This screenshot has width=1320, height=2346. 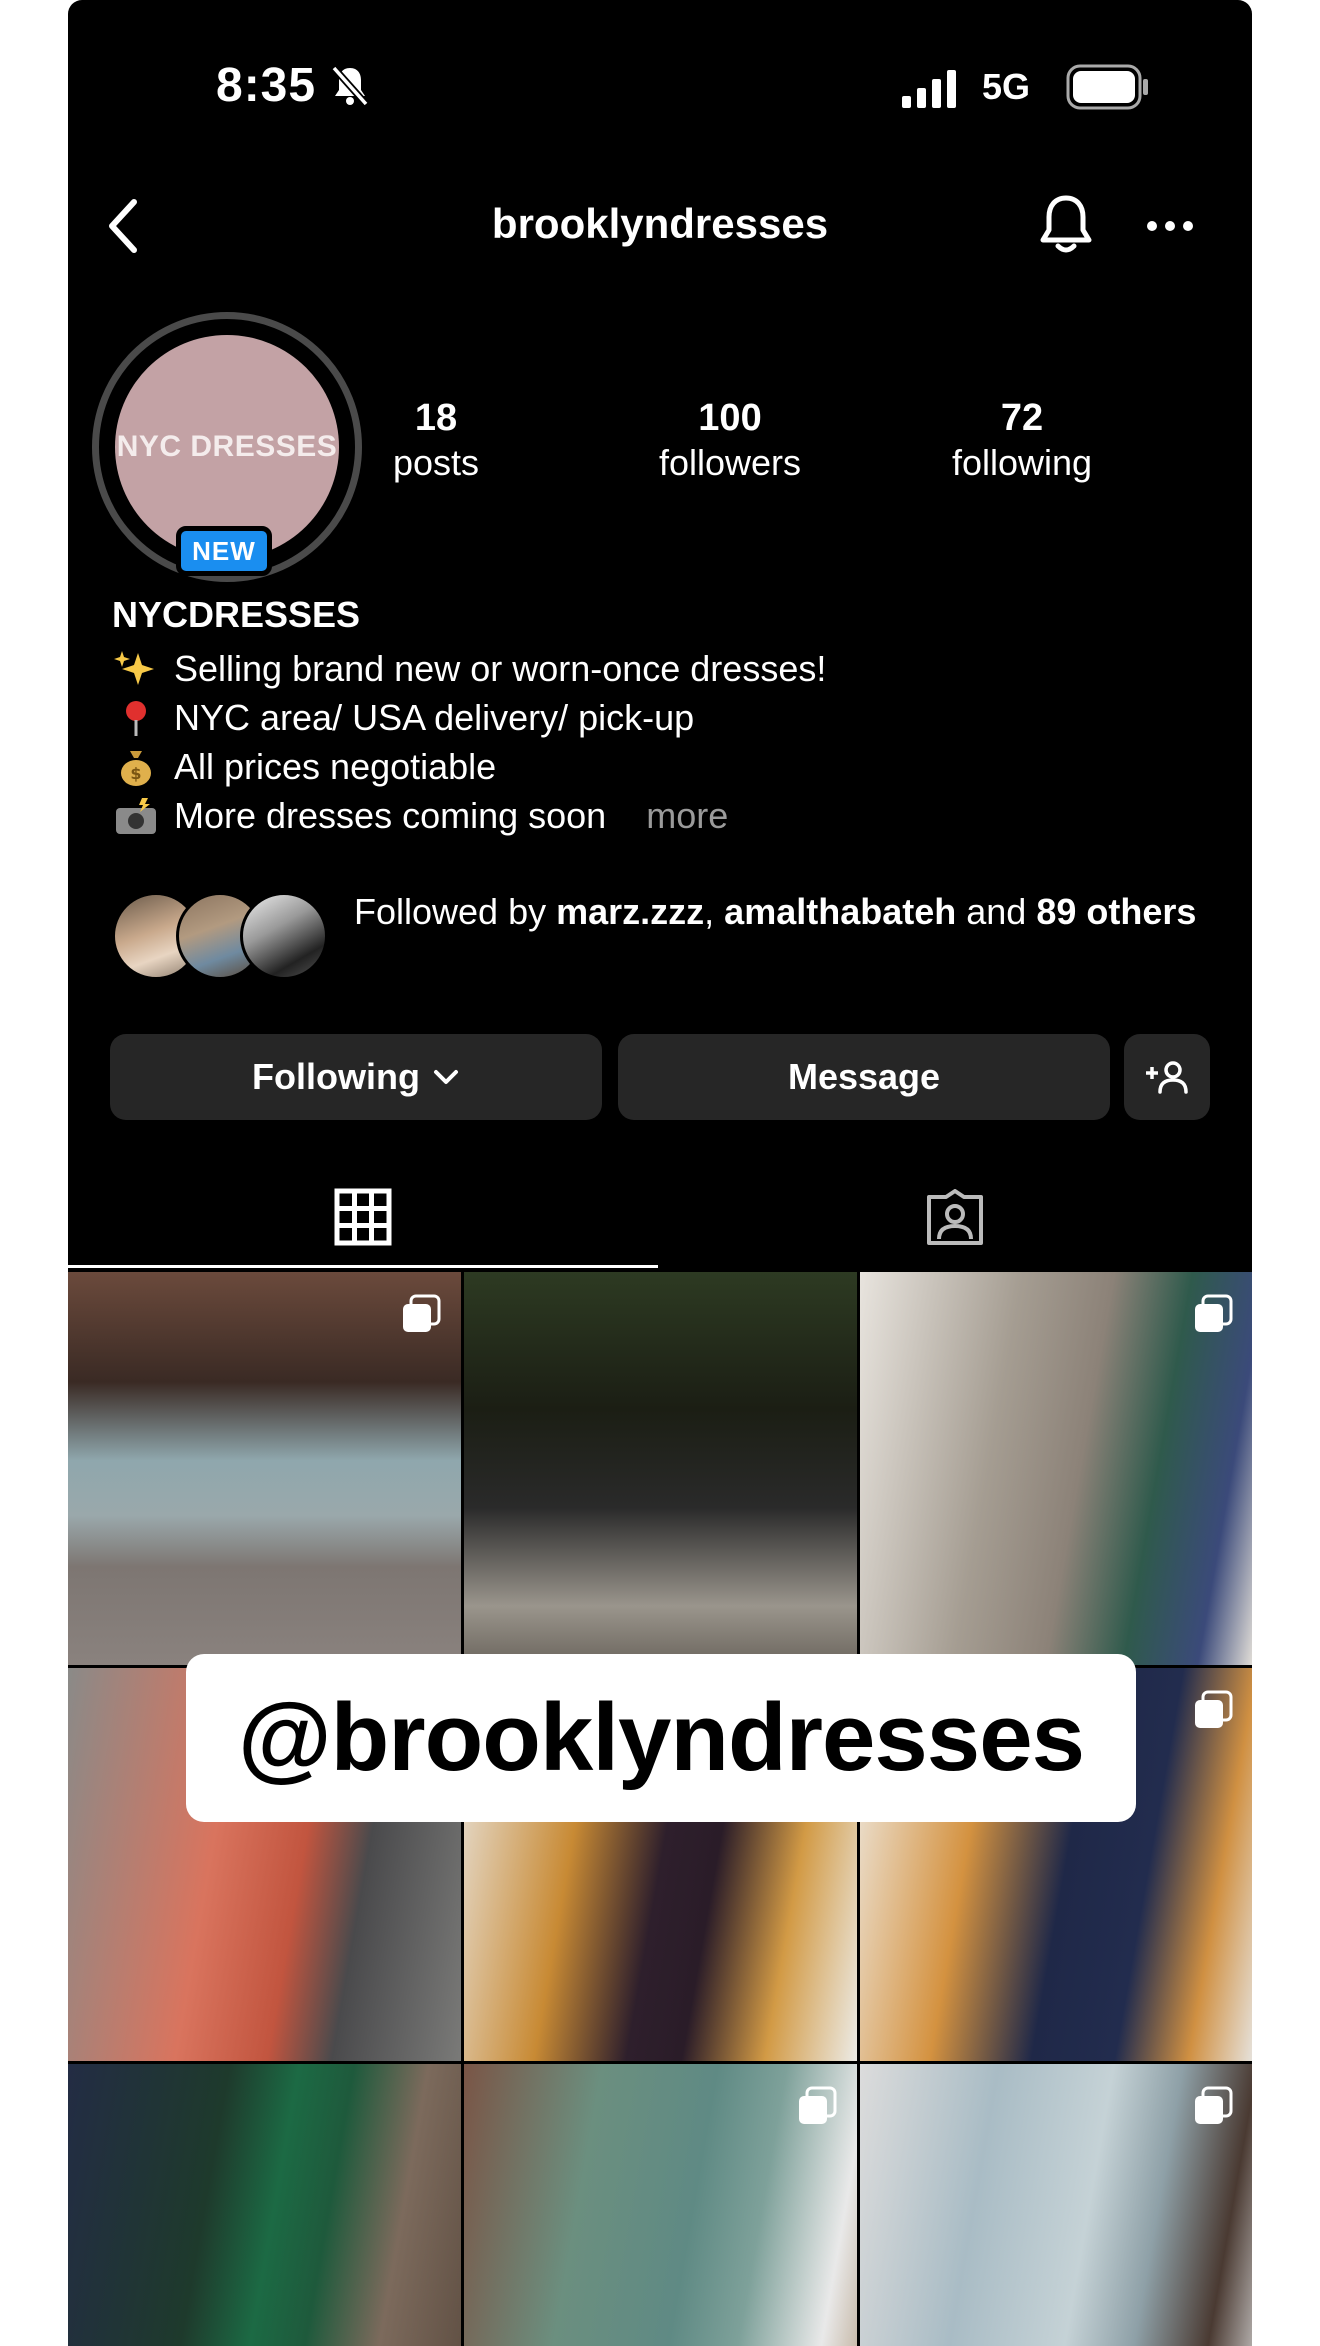 I want to click on message-button: Message, so click(x=864, y=1077).